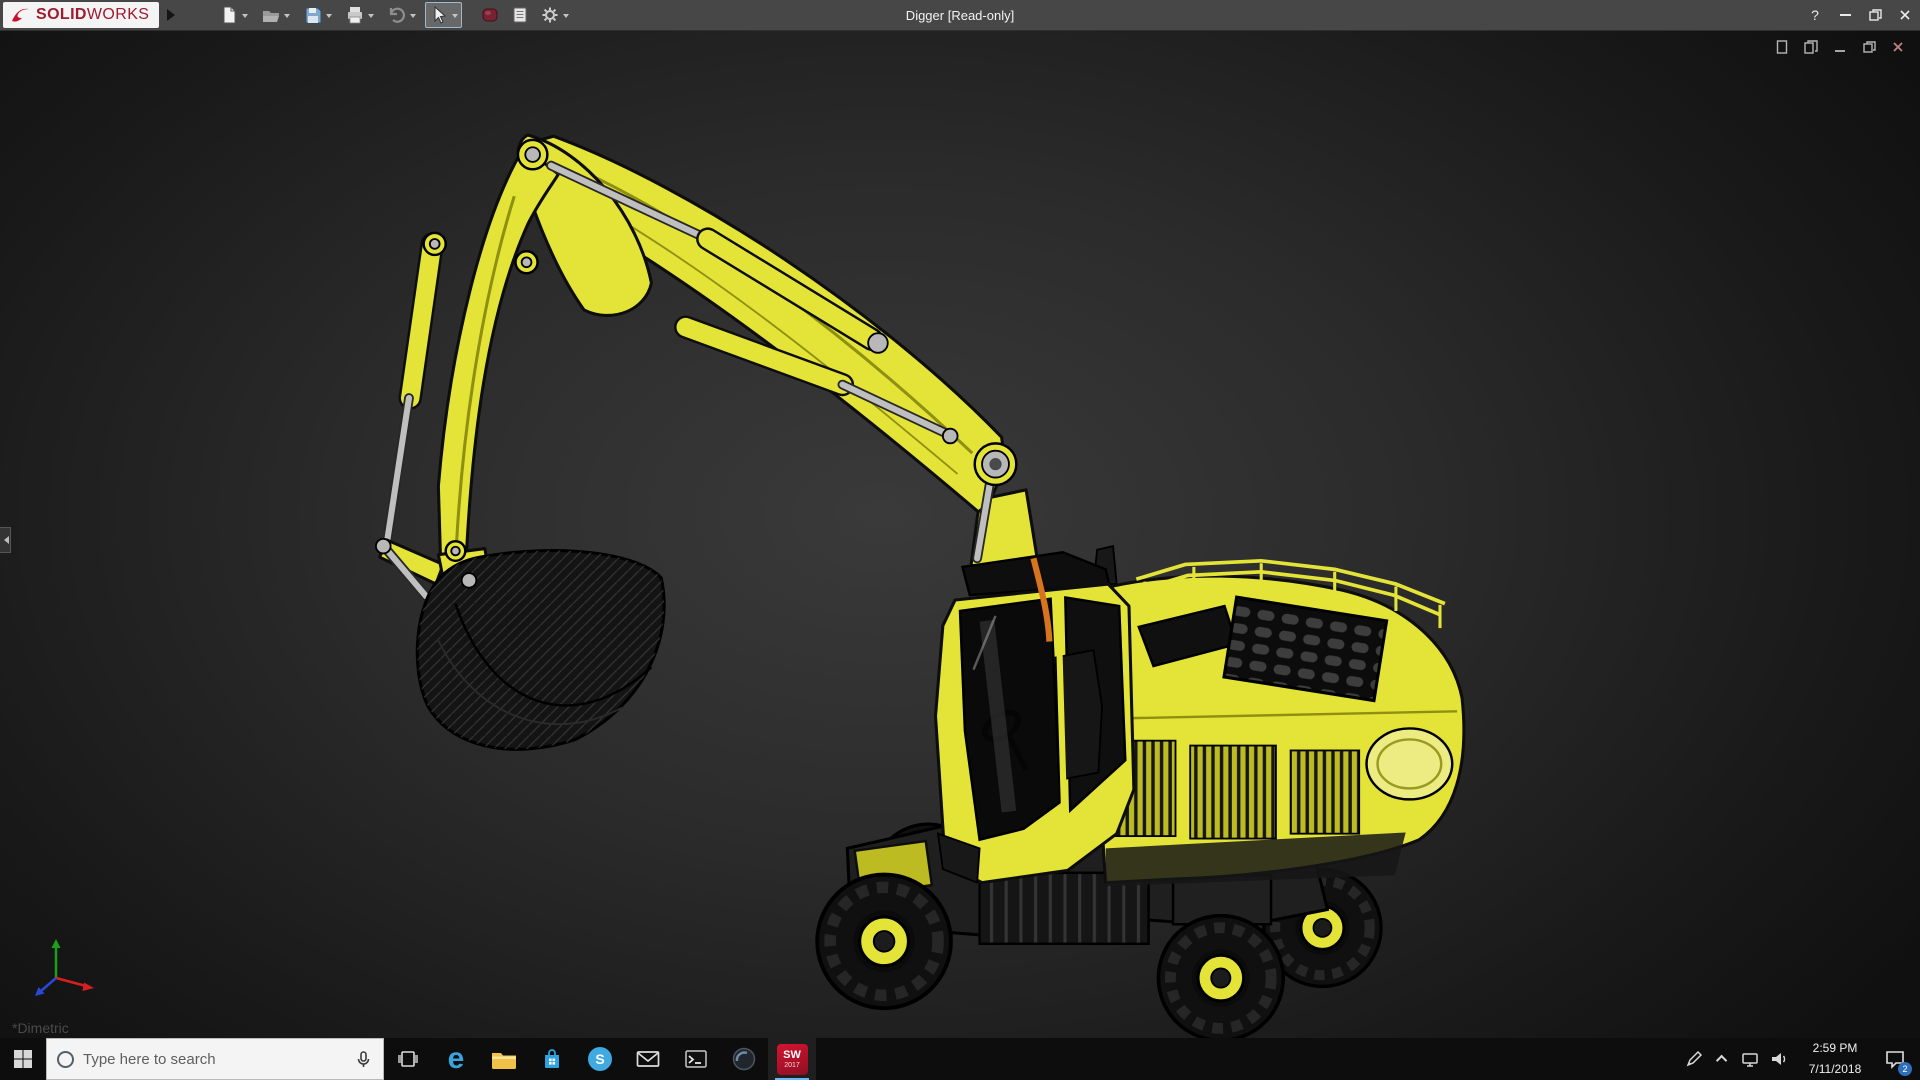 The image size is (1920, 1080). I want to click on save-button, so click(317, 15).